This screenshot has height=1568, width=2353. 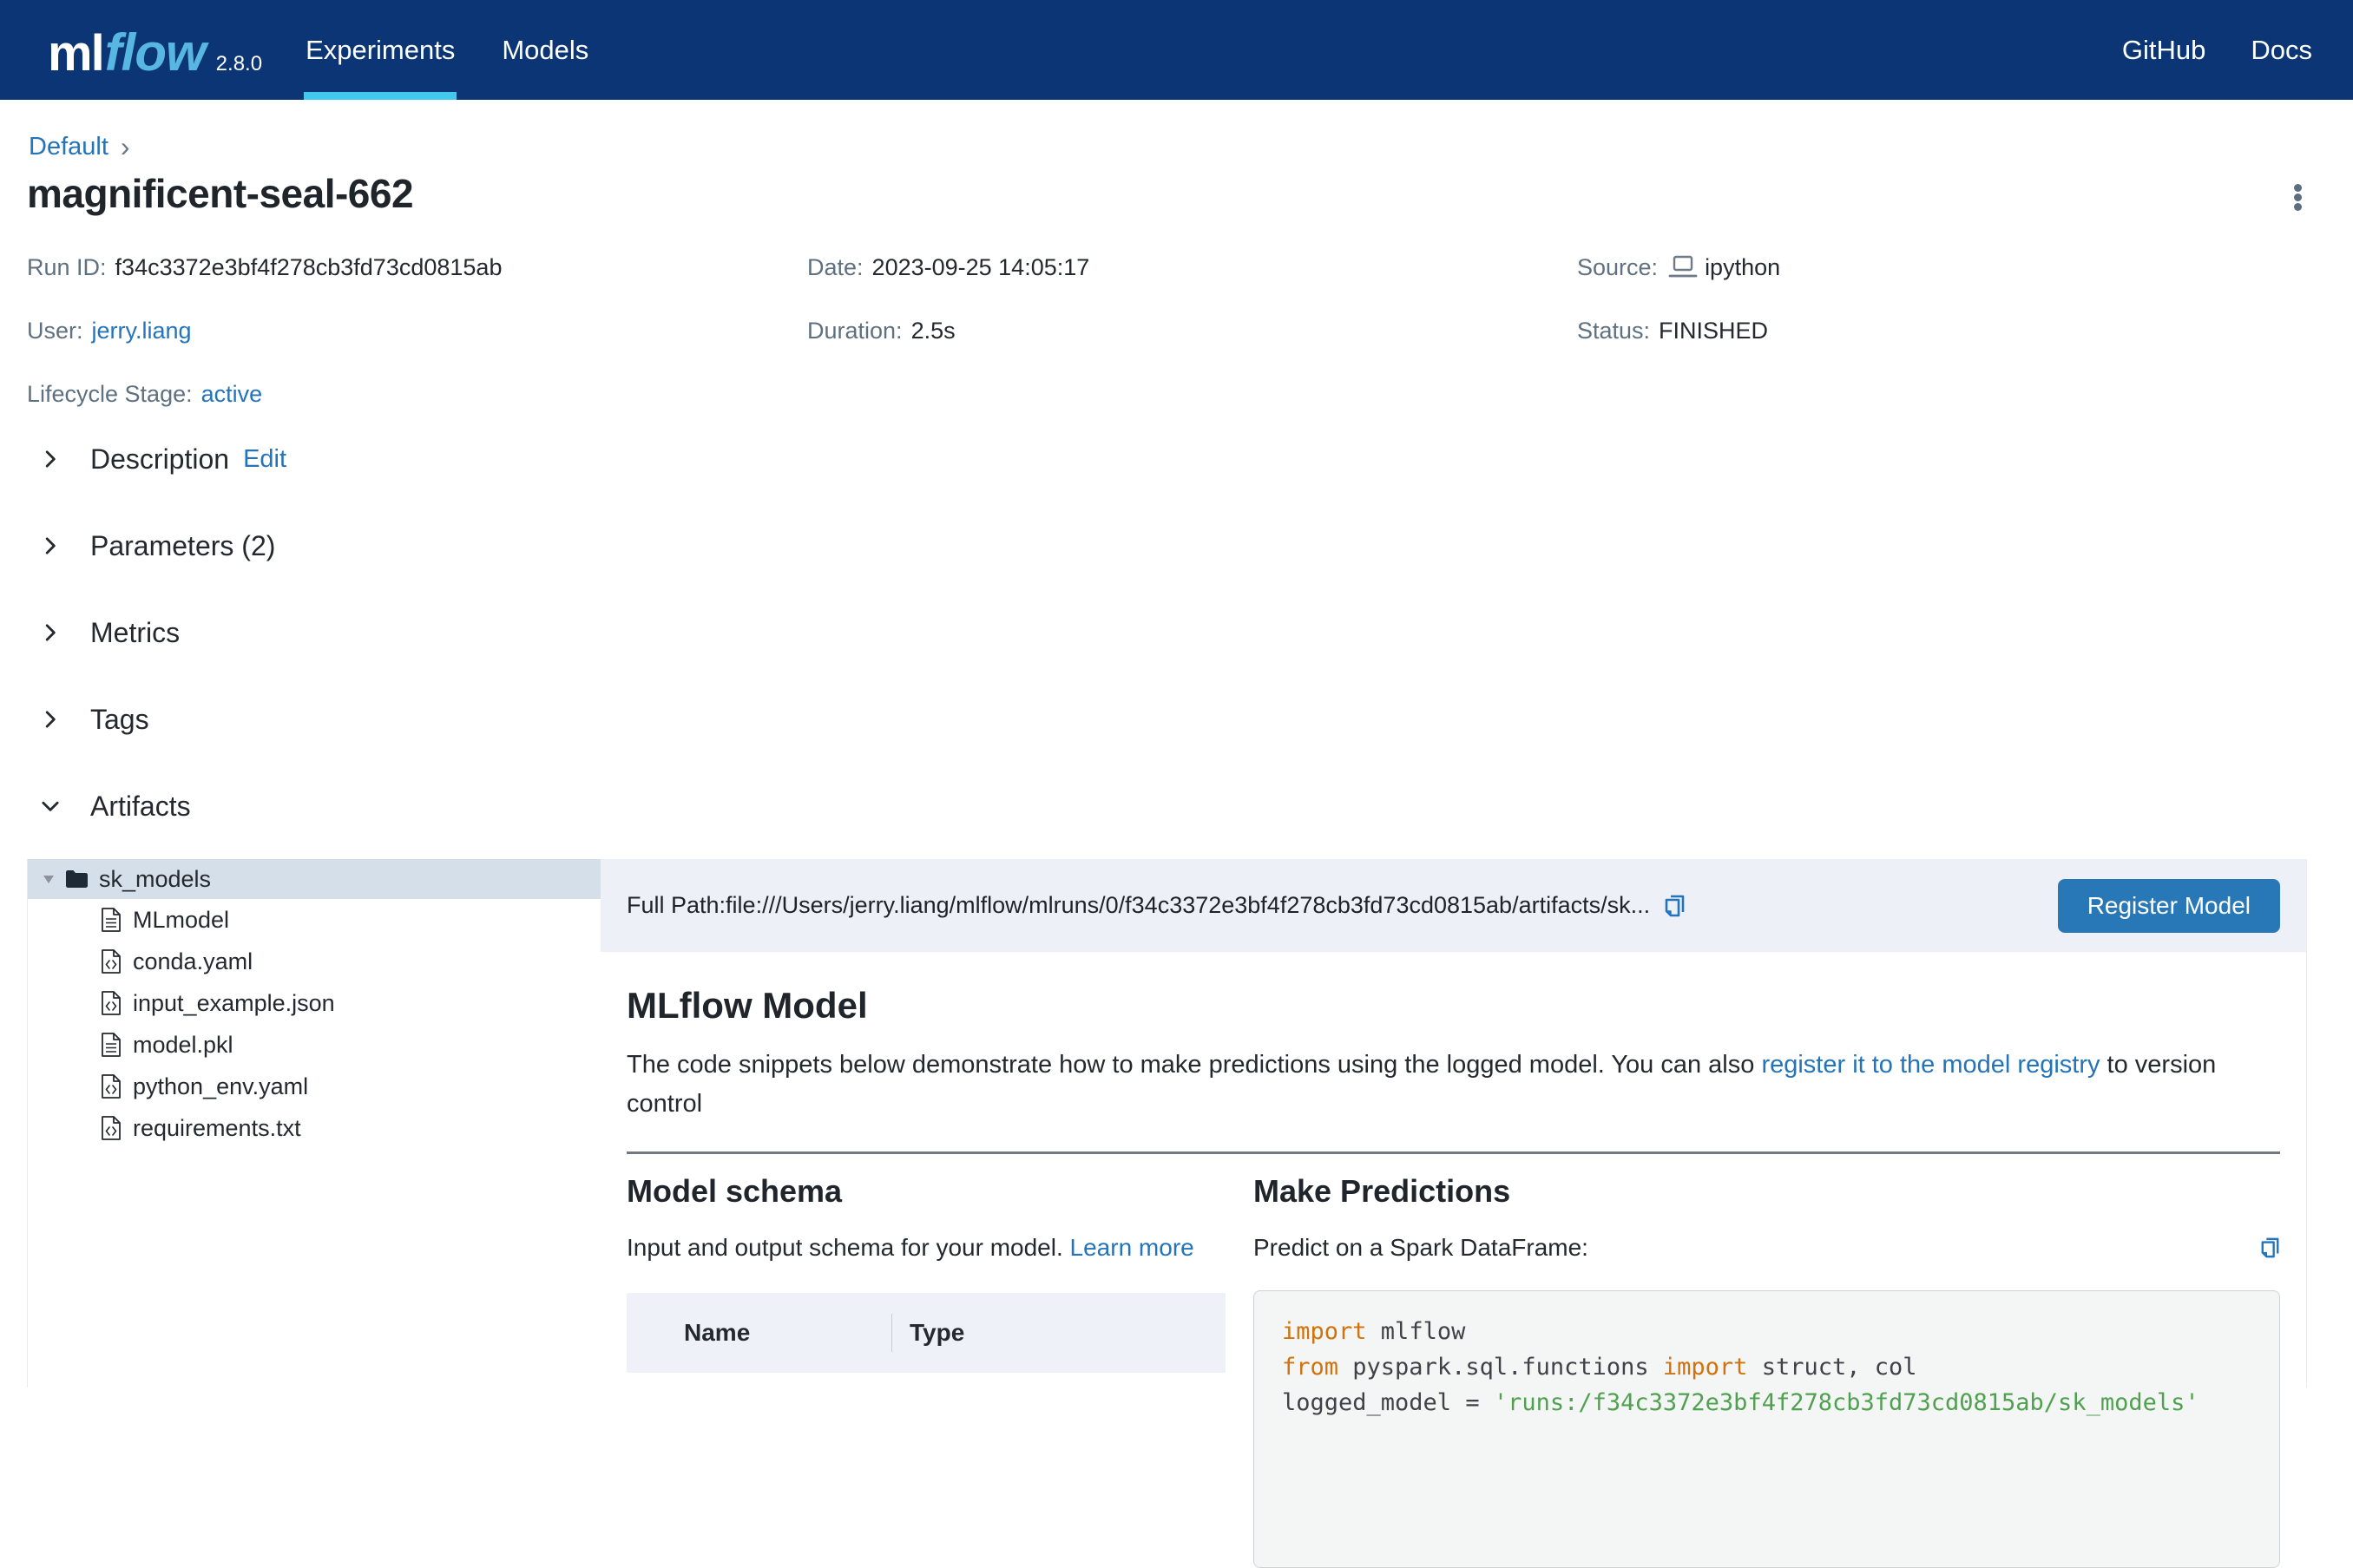 I want to click on code-text: struct, col, so click(x=1832, y=1367).